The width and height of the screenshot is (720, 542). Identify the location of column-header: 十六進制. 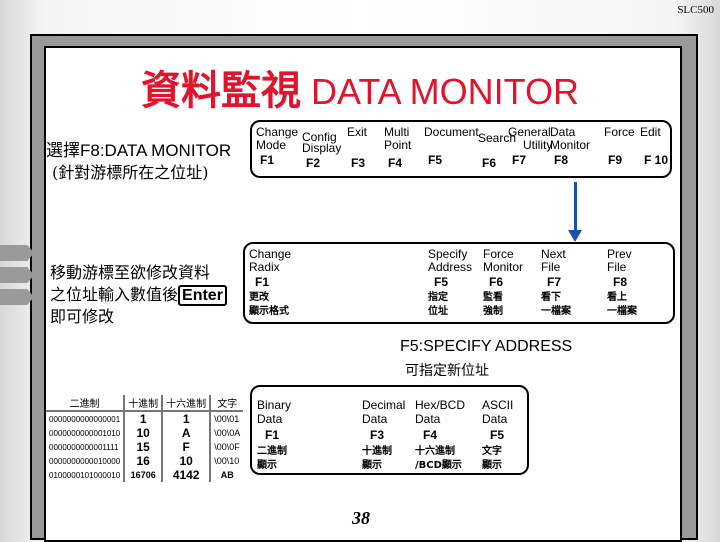
(186, 403).